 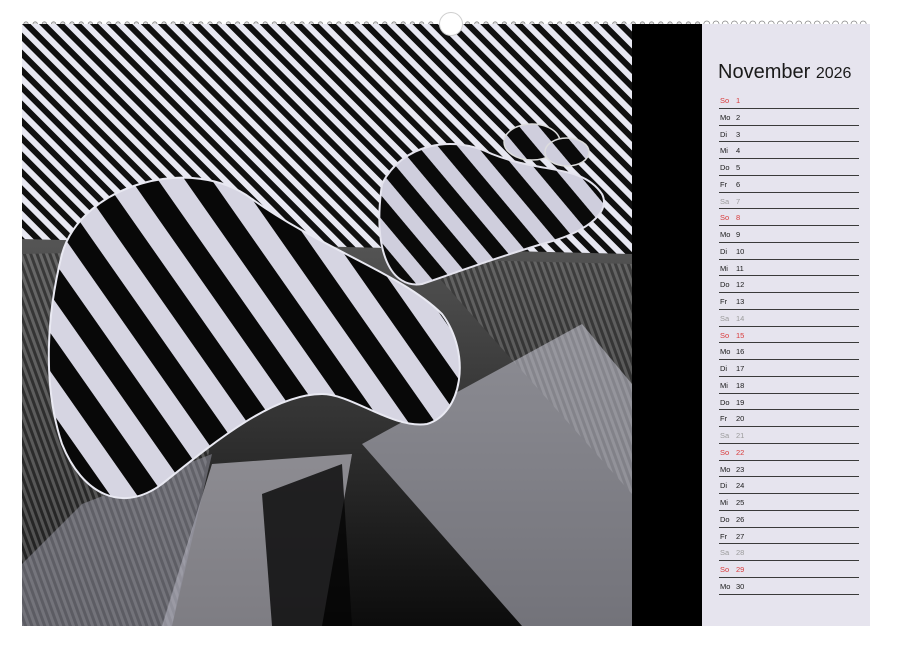 What do you see at coordinates (738, 117) in the screenshot?
I see `day-number: 2` at bounding box center [738, 117].